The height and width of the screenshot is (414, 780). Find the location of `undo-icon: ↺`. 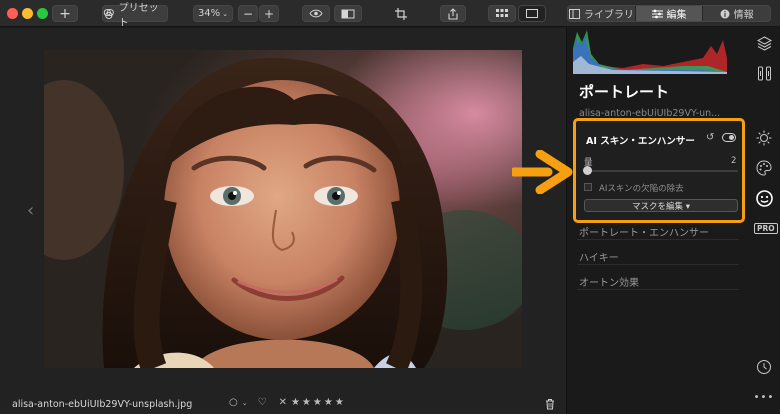

undo-icon: ↺ is located at coordinates (710, 137).